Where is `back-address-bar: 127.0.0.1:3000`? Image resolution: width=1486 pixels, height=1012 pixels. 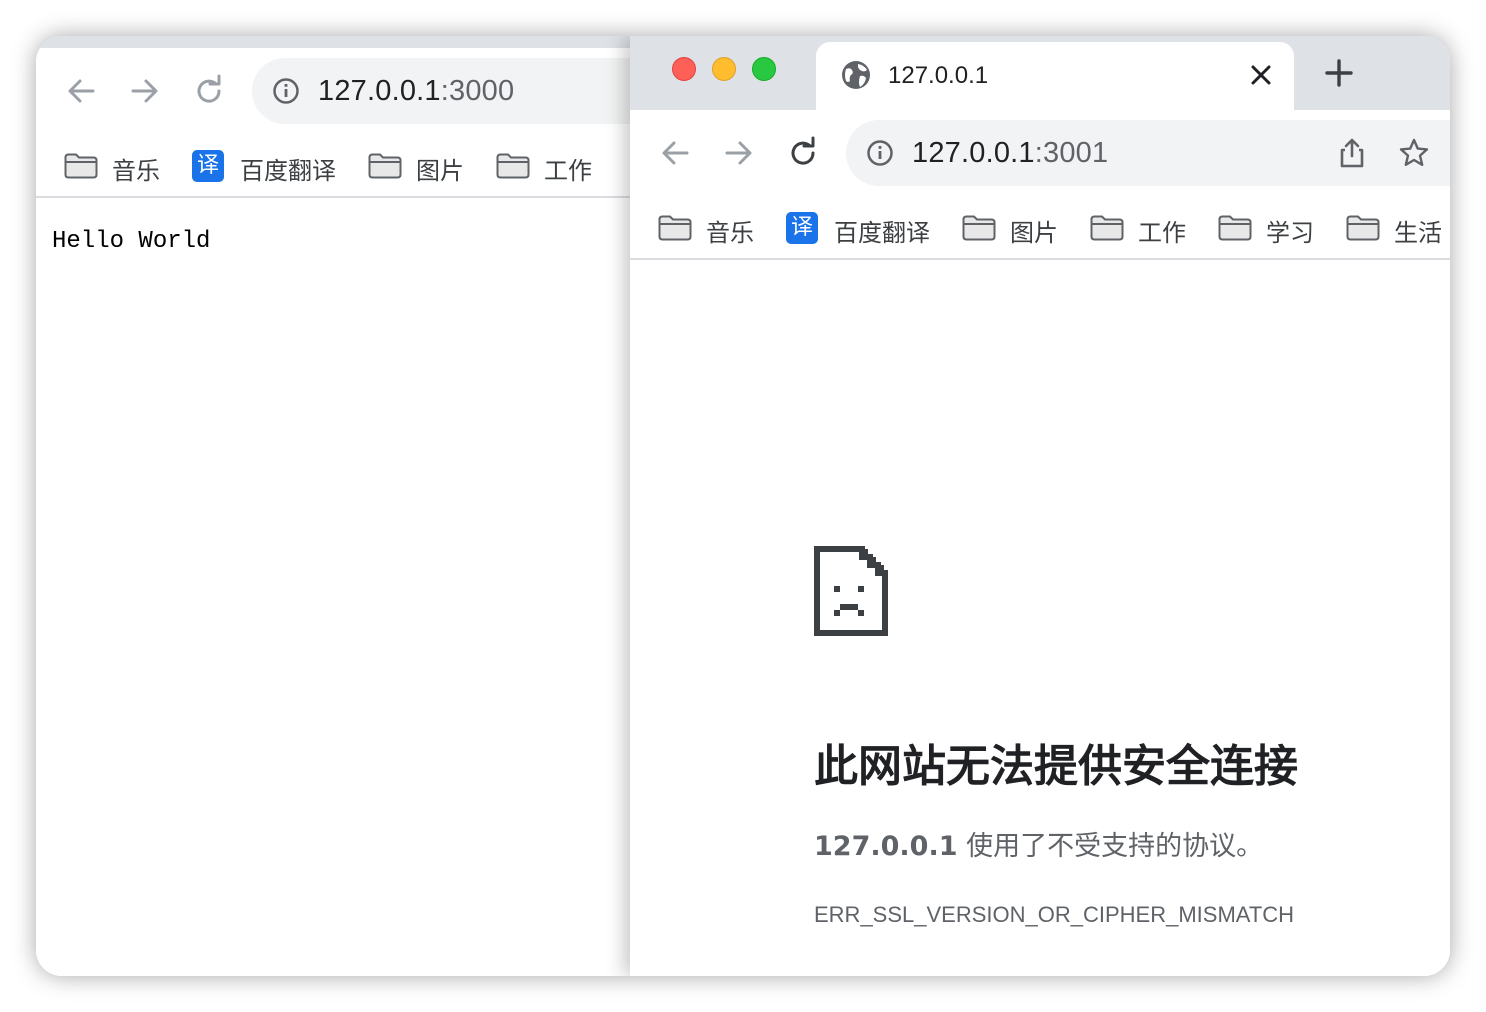 back-address-bar: 127.0.0.1:3000 is located at coordinates (462, 91).